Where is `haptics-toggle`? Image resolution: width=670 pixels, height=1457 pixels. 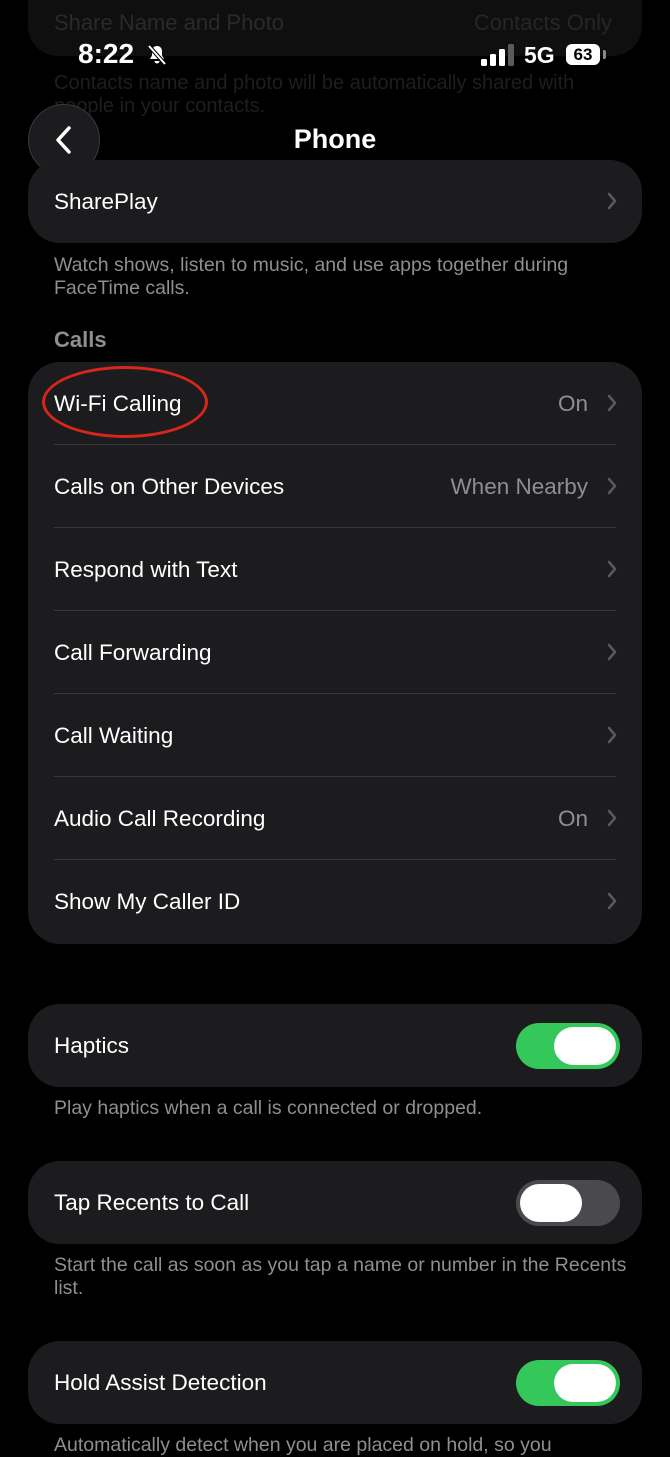 haptics-toggle is located at coordinates (568, 1046).